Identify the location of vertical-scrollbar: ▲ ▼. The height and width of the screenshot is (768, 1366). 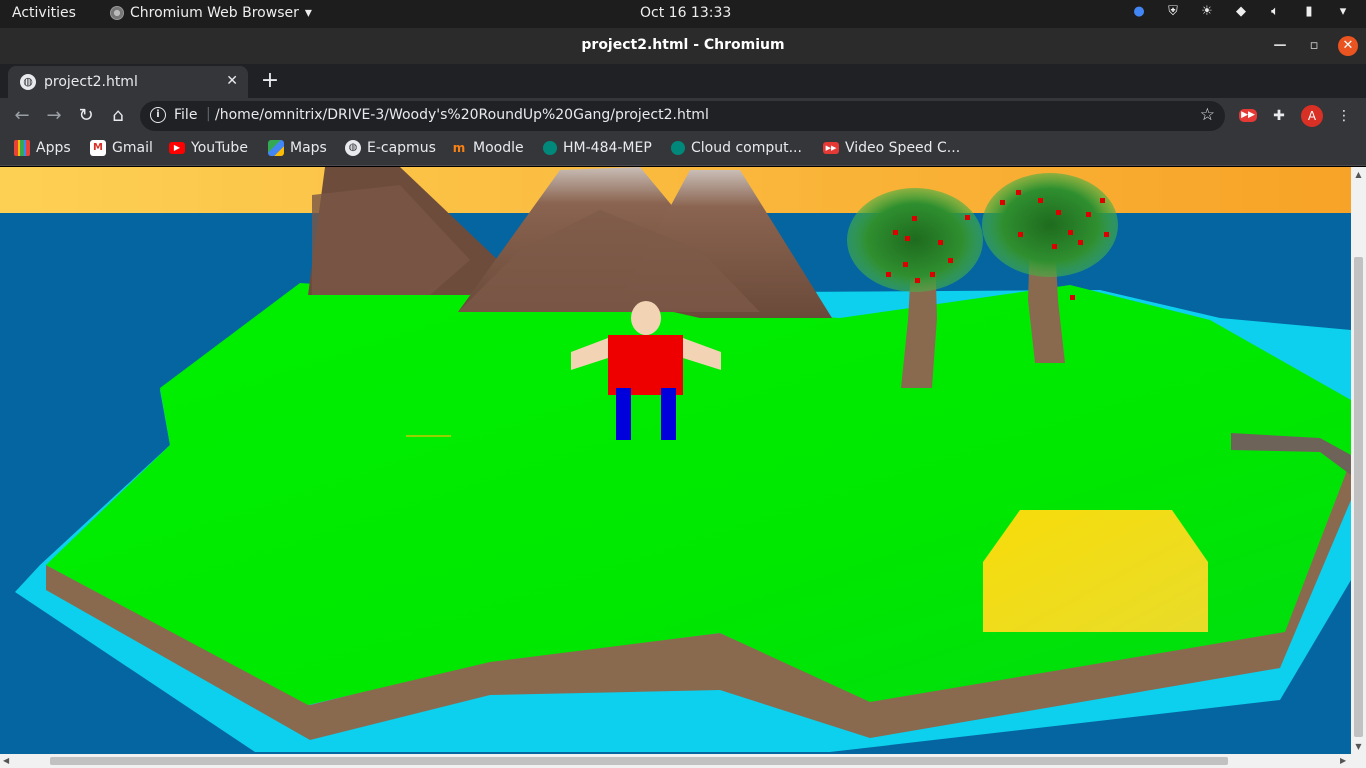
(1358, 460).